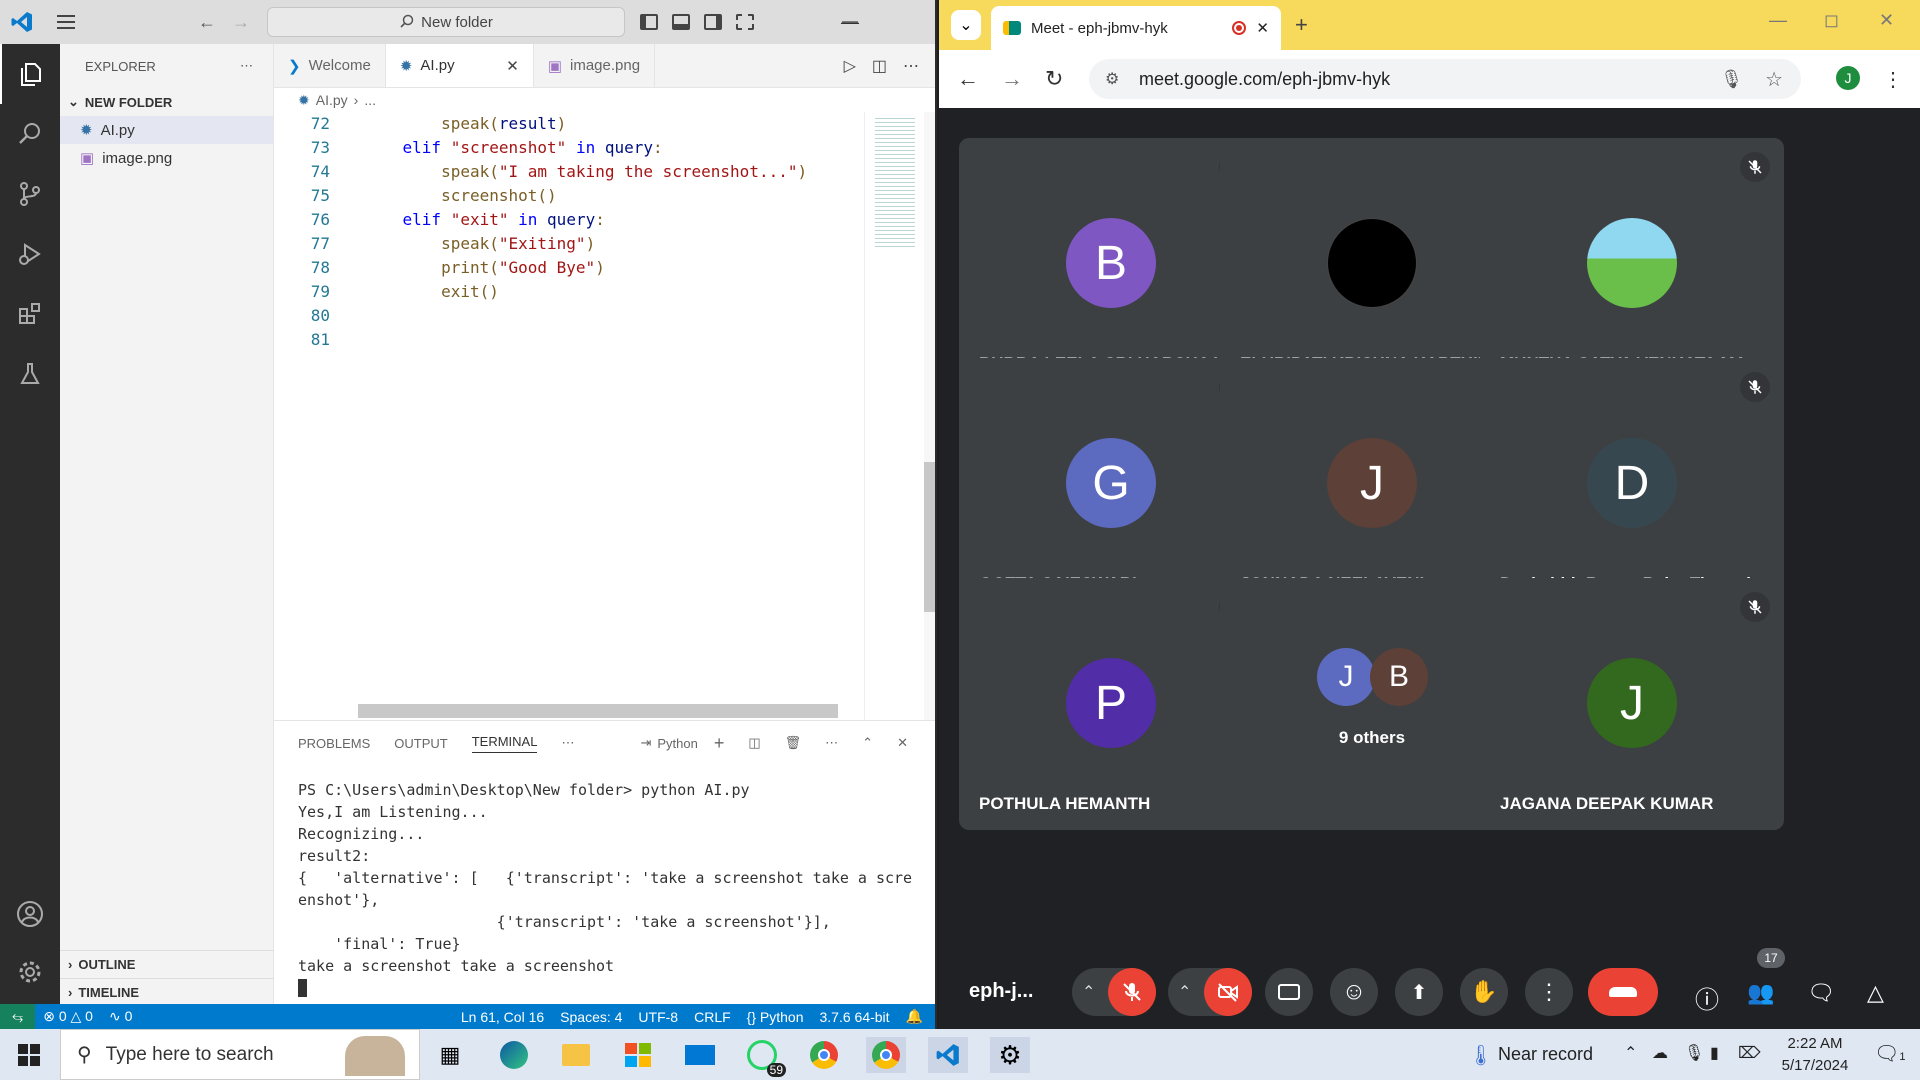 The height and width of the screenshot is (1080, 1920). I want to click on reload-icon: ↻, so click(1054, 79).